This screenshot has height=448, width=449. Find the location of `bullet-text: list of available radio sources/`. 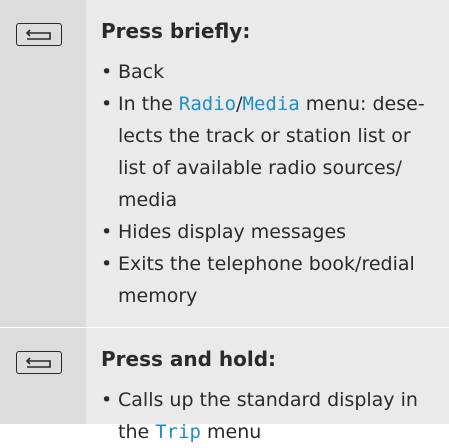

bullet-text: list of available radio sources/ is located at coordinates (260, 168).